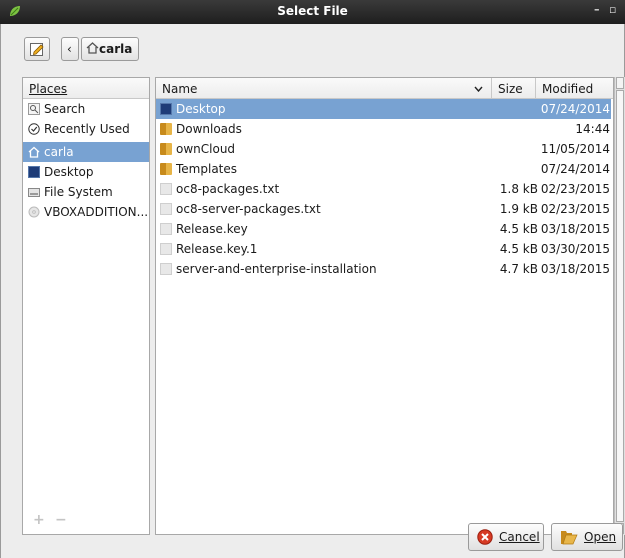  What do you see at coordinates (383, 109) in the screenshot?
I see `file-row-desktop: Desktop 07/24/2014` at bounding box center [383, 109].